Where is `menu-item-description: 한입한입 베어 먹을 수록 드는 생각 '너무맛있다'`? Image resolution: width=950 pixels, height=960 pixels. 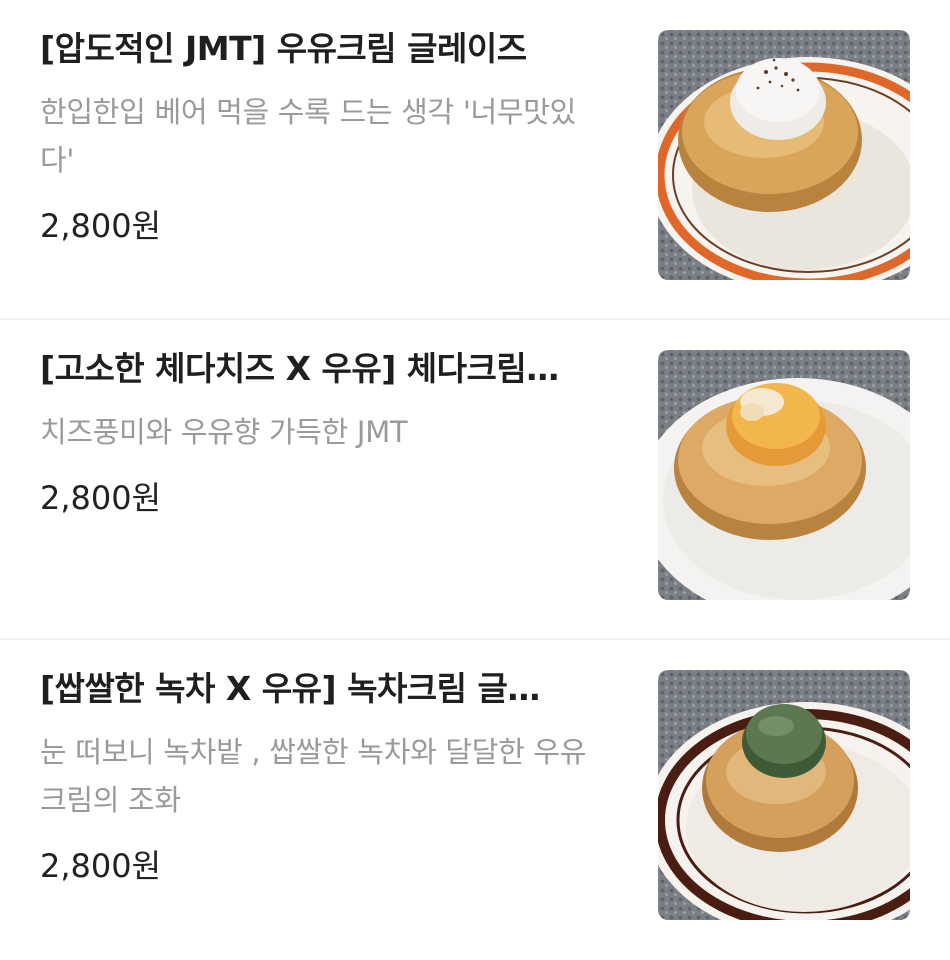 menu-item-description: 한입한입 베어 먹을 수록 드는 생각 '너무맛있다' is located at coordinates (308, 136).